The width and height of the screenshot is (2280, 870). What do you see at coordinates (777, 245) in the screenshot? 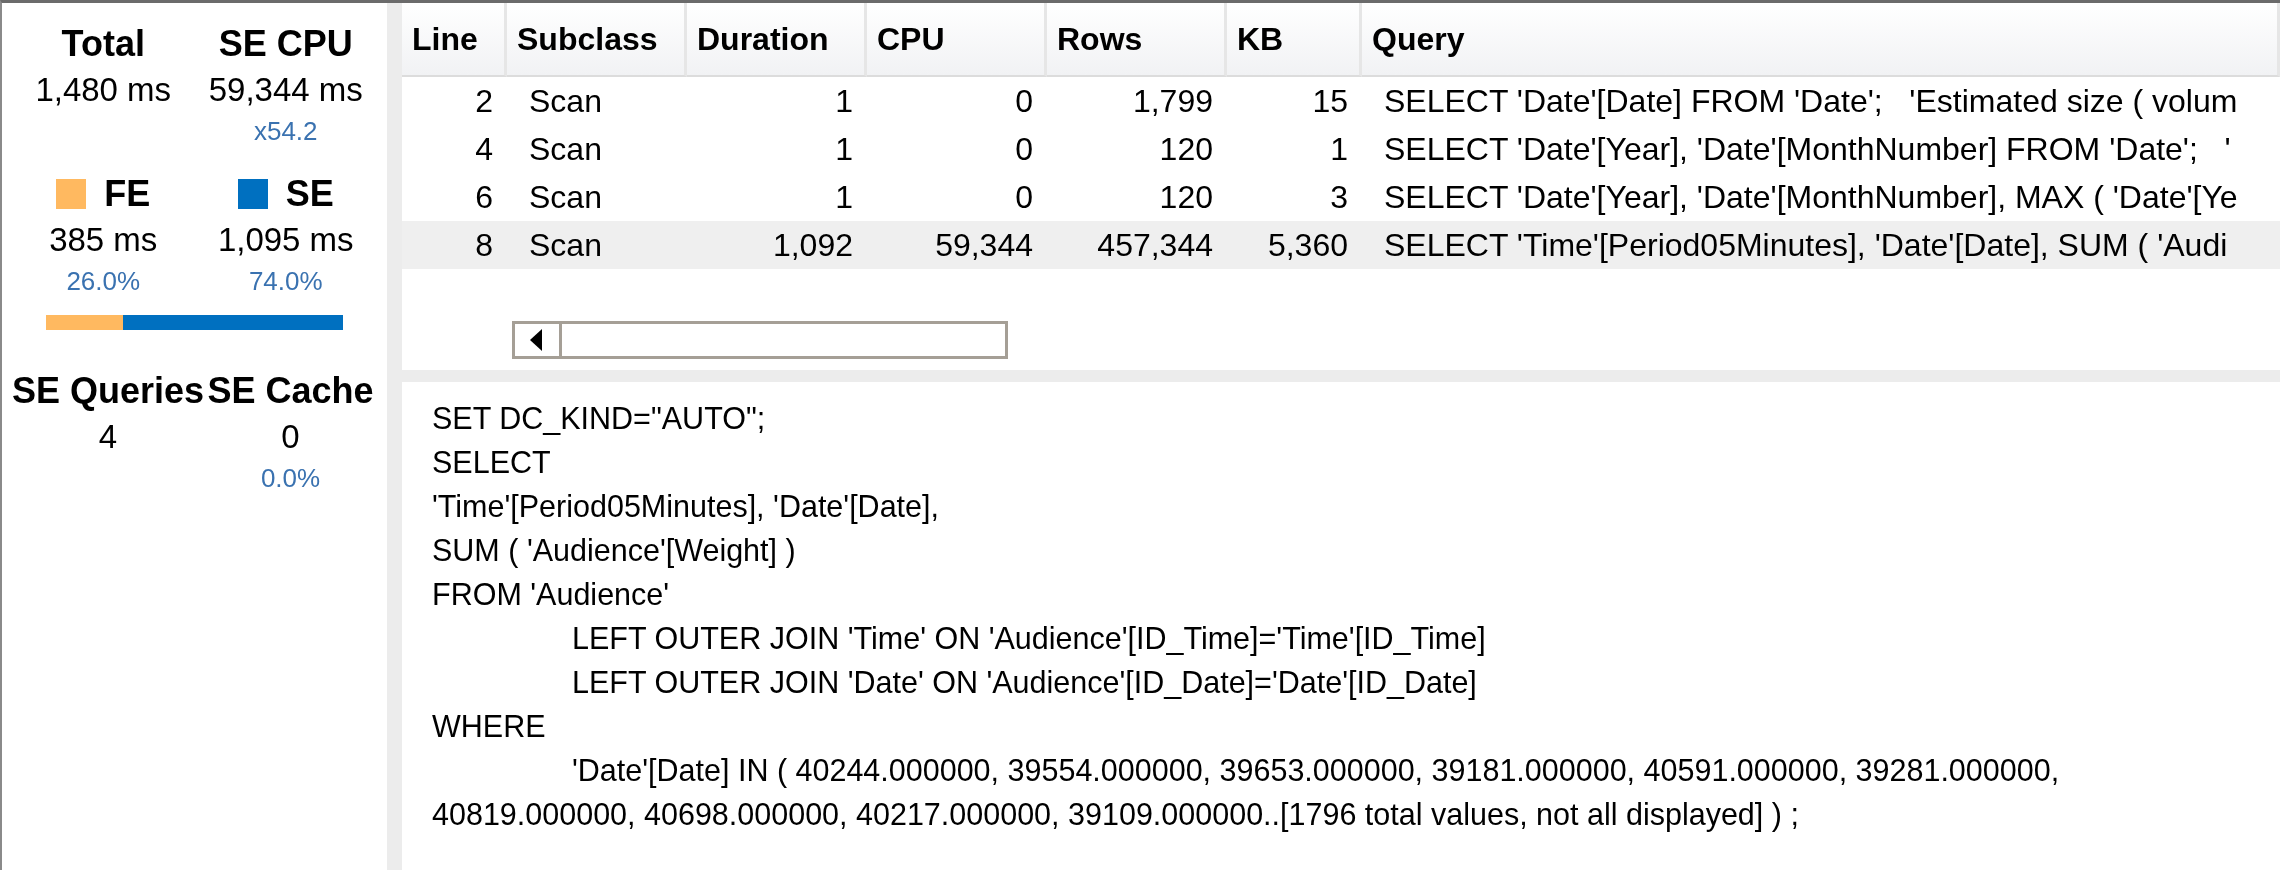
I see `table-cell: 1,092` at bounding box center [777, 245].